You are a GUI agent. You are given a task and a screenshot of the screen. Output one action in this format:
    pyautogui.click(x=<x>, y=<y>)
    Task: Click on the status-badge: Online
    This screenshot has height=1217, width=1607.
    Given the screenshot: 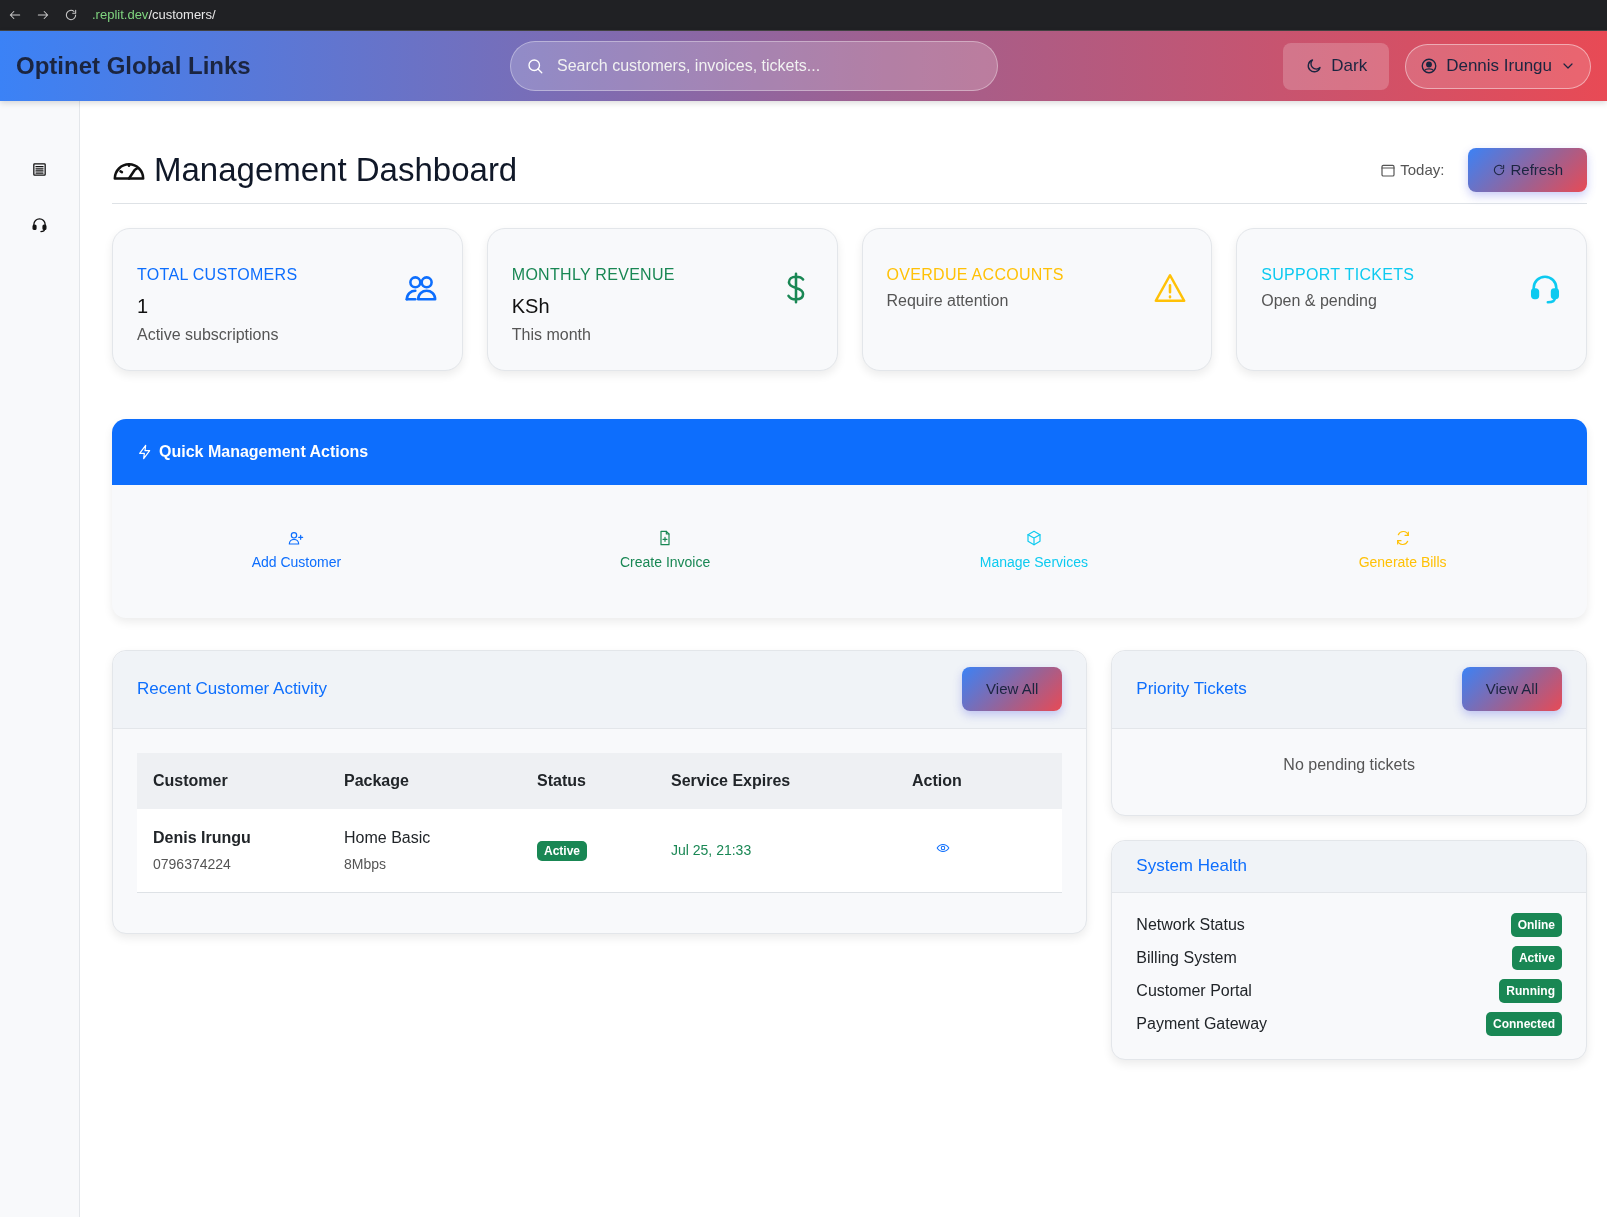 What is the action you would take?
    pyautogui.click(x=1536, y=925)
    